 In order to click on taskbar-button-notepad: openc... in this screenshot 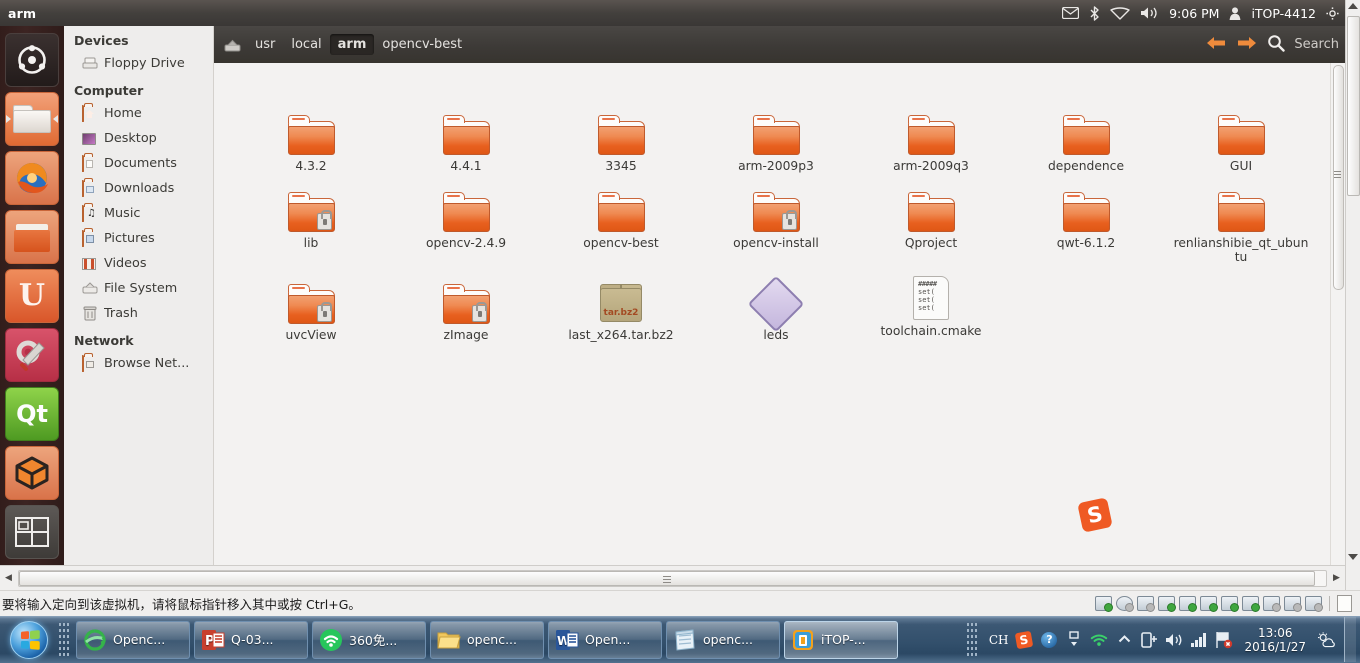, I will do `click(723, 639)`.